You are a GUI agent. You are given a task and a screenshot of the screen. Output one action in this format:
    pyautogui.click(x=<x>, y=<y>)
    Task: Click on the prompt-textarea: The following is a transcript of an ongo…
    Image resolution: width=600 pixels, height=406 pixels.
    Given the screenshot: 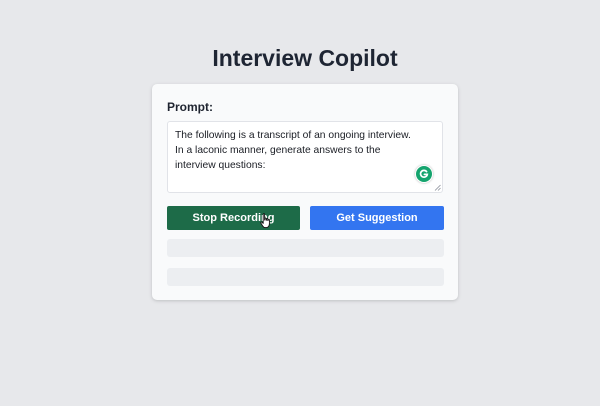 What is the action you would take?
    pyautogui.click(x=305, y=157)
    